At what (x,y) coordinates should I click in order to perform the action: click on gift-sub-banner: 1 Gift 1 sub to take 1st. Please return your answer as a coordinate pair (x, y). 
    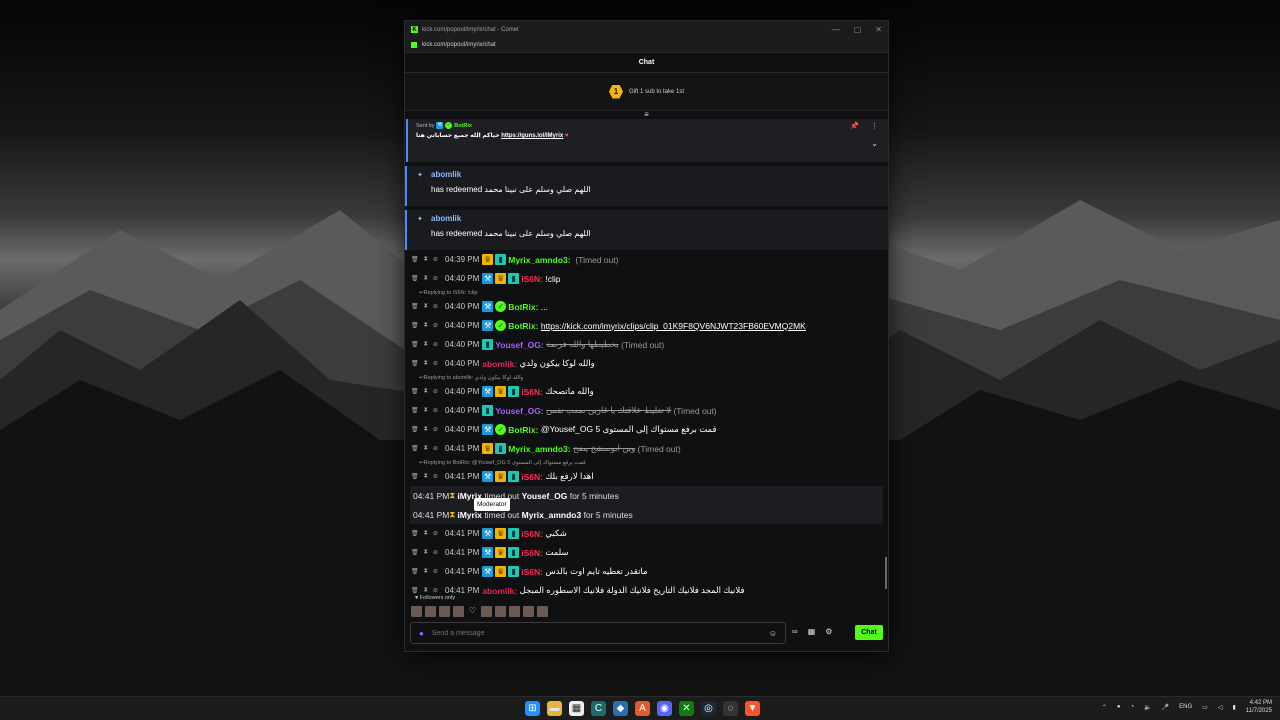
    Looking at the image, I should click on (646, 92).